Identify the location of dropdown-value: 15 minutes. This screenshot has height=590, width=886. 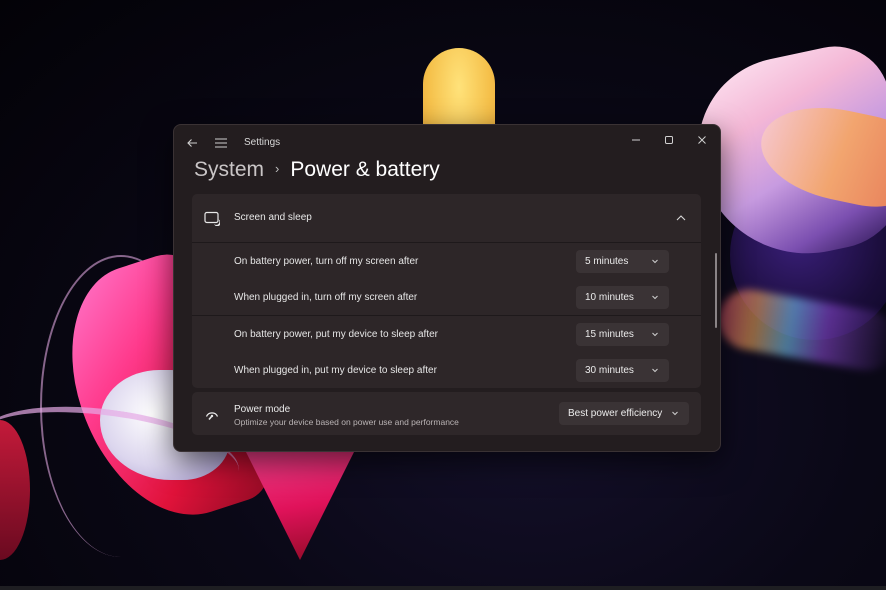
(609, 334).